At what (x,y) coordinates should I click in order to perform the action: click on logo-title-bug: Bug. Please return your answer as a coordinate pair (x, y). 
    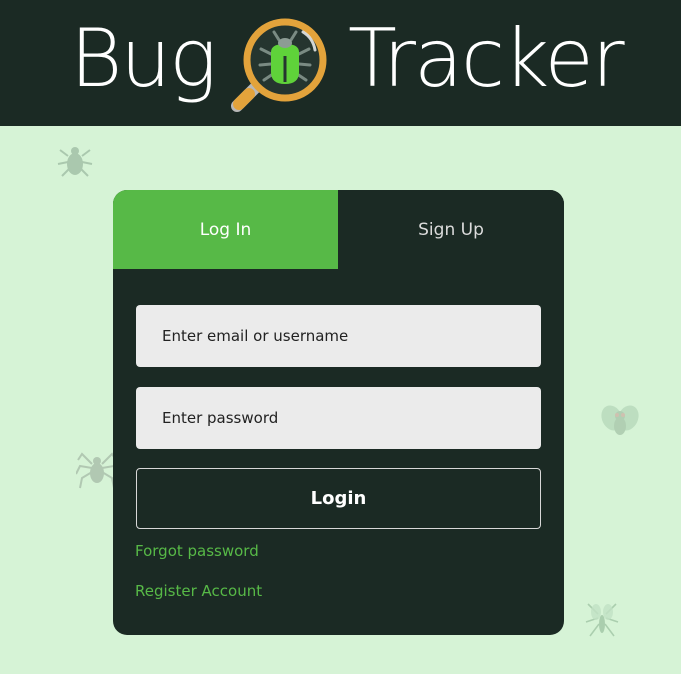
    Looking at the image, I should click on (143, 58).